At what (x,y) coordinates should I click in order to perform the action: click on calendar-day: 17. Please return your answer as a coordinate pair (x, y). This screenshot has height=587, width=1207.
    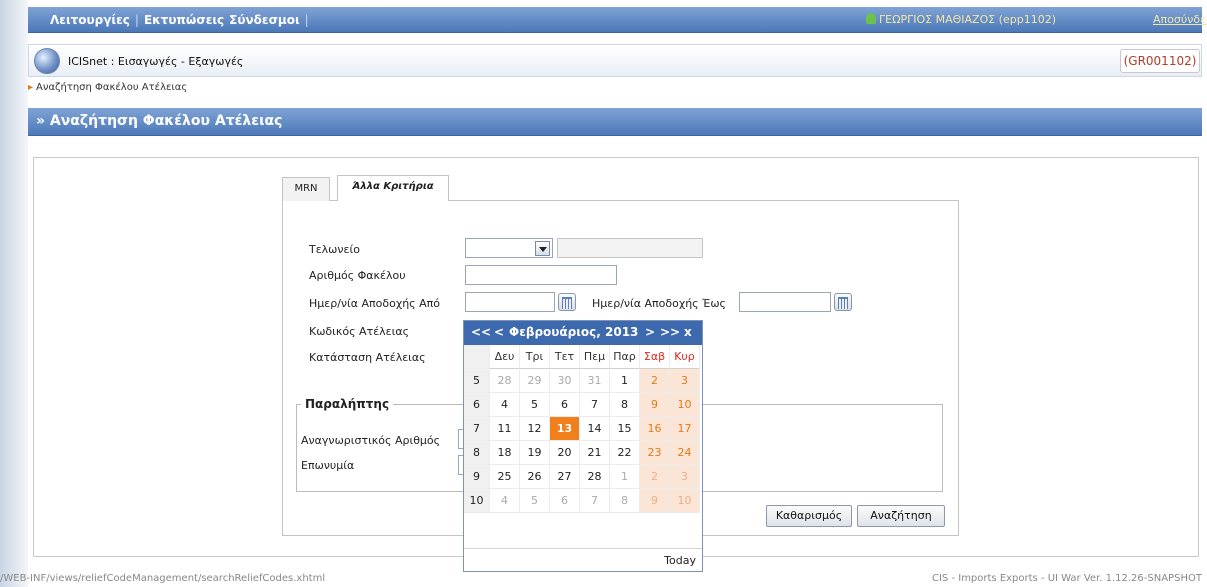
    Looking at the image, I should click on (685, 429).